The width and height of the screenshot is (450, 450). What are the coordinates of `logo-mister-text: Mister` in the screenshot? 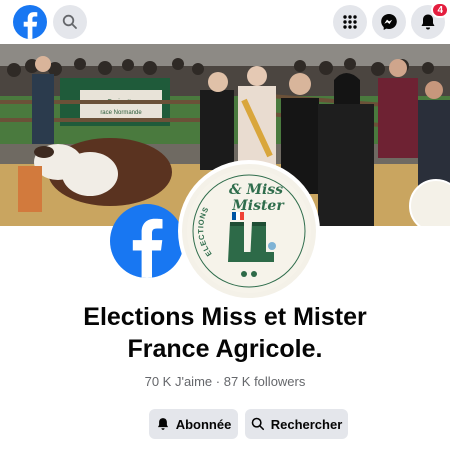 It's located at (258, 206).